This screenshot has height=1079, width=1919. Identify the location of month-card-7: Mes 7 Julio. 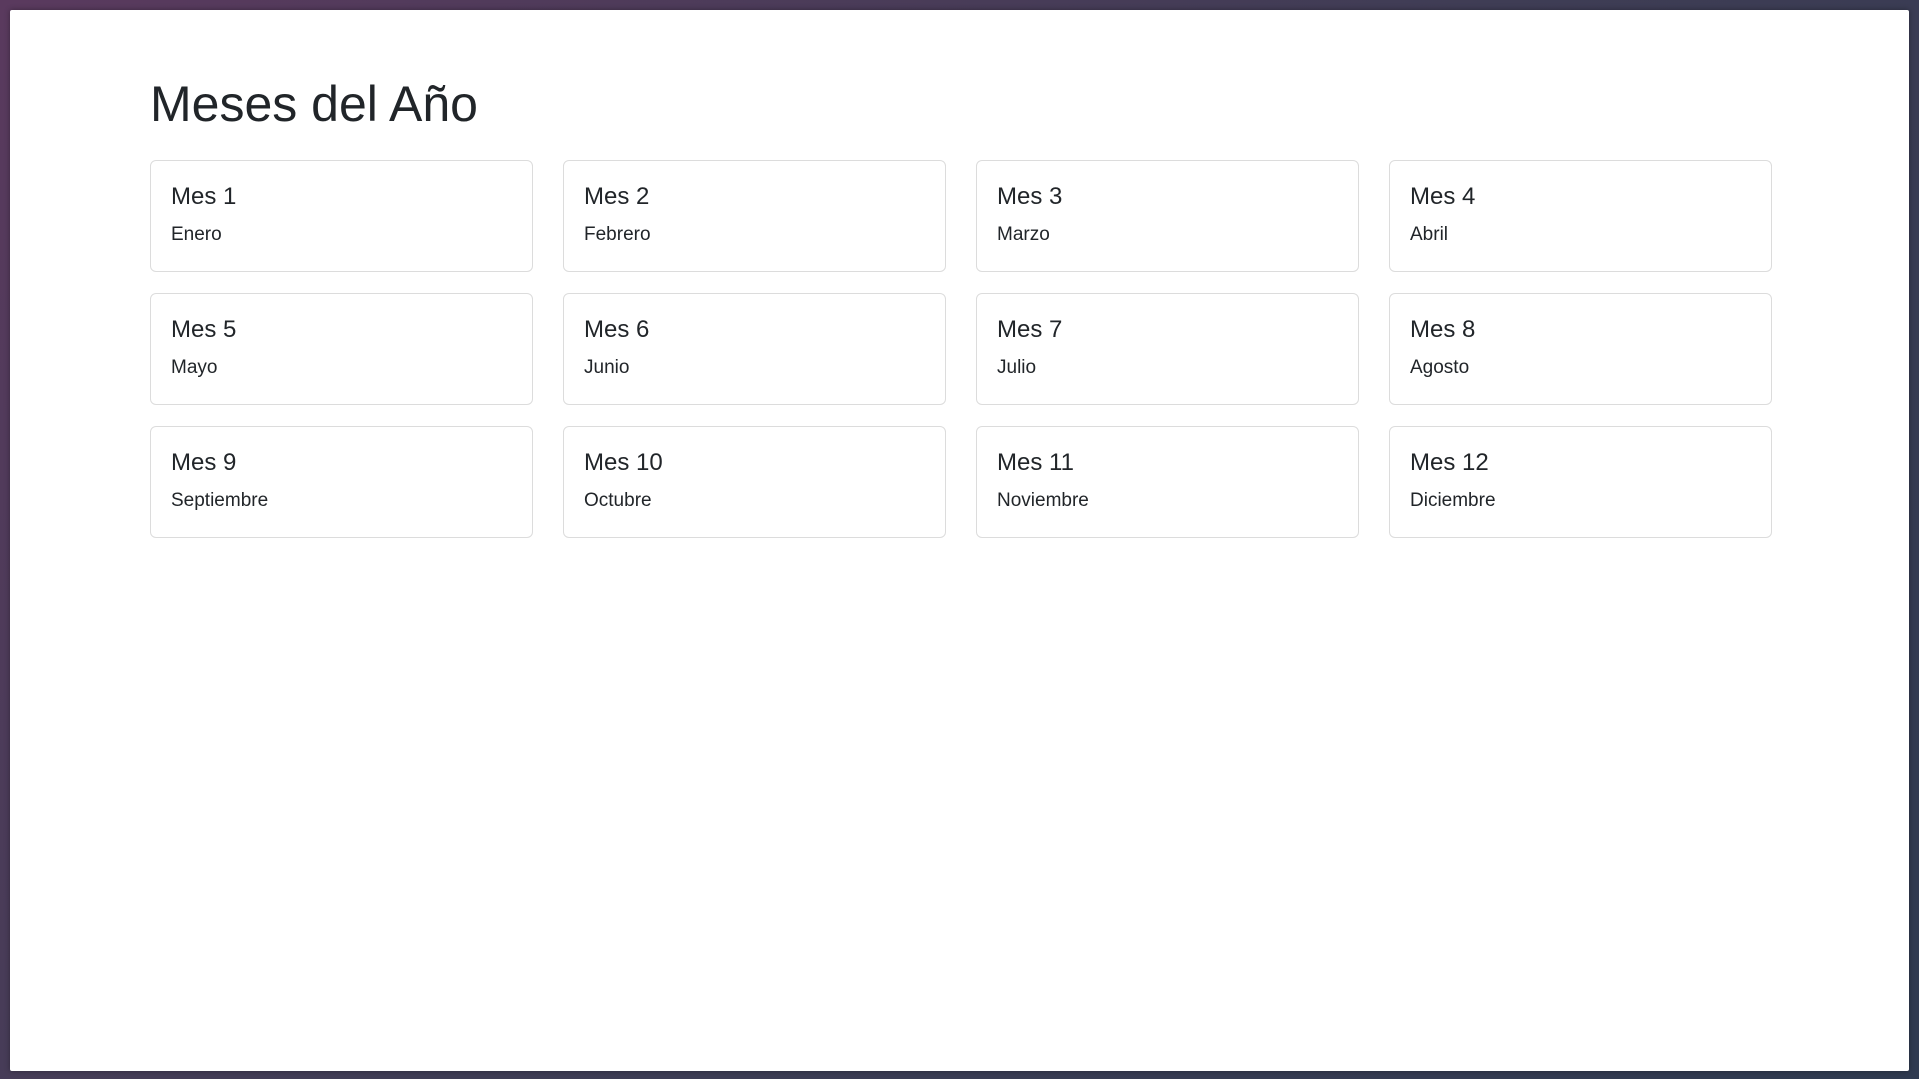
(1167, 349).